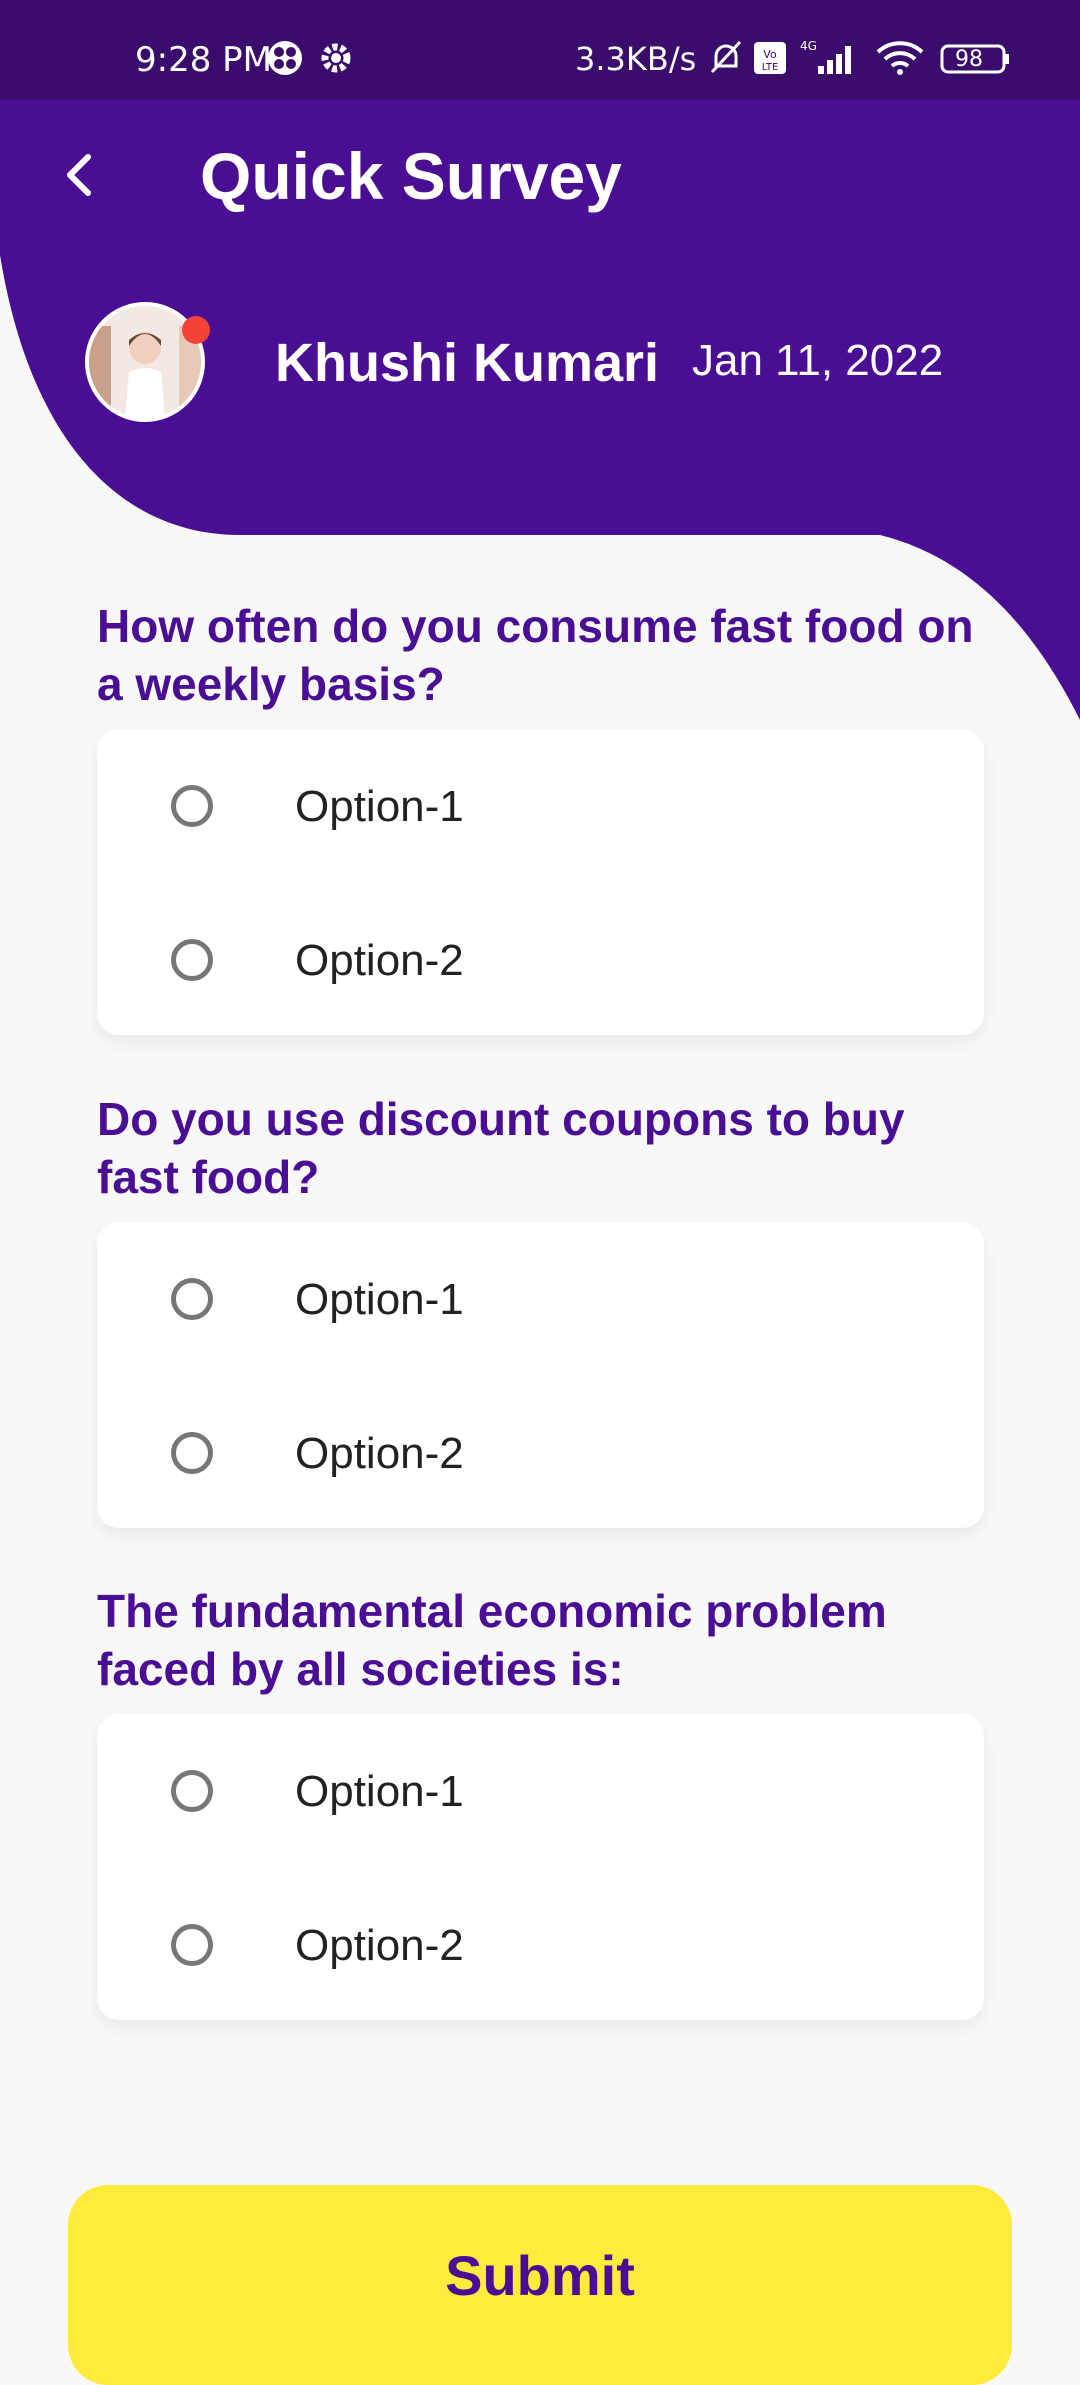 The height and width of the screenshot is (2385, 1080). Describe the element at coordinates (285, 60) in the screenshot. I see `app-notification-icon` at that location.